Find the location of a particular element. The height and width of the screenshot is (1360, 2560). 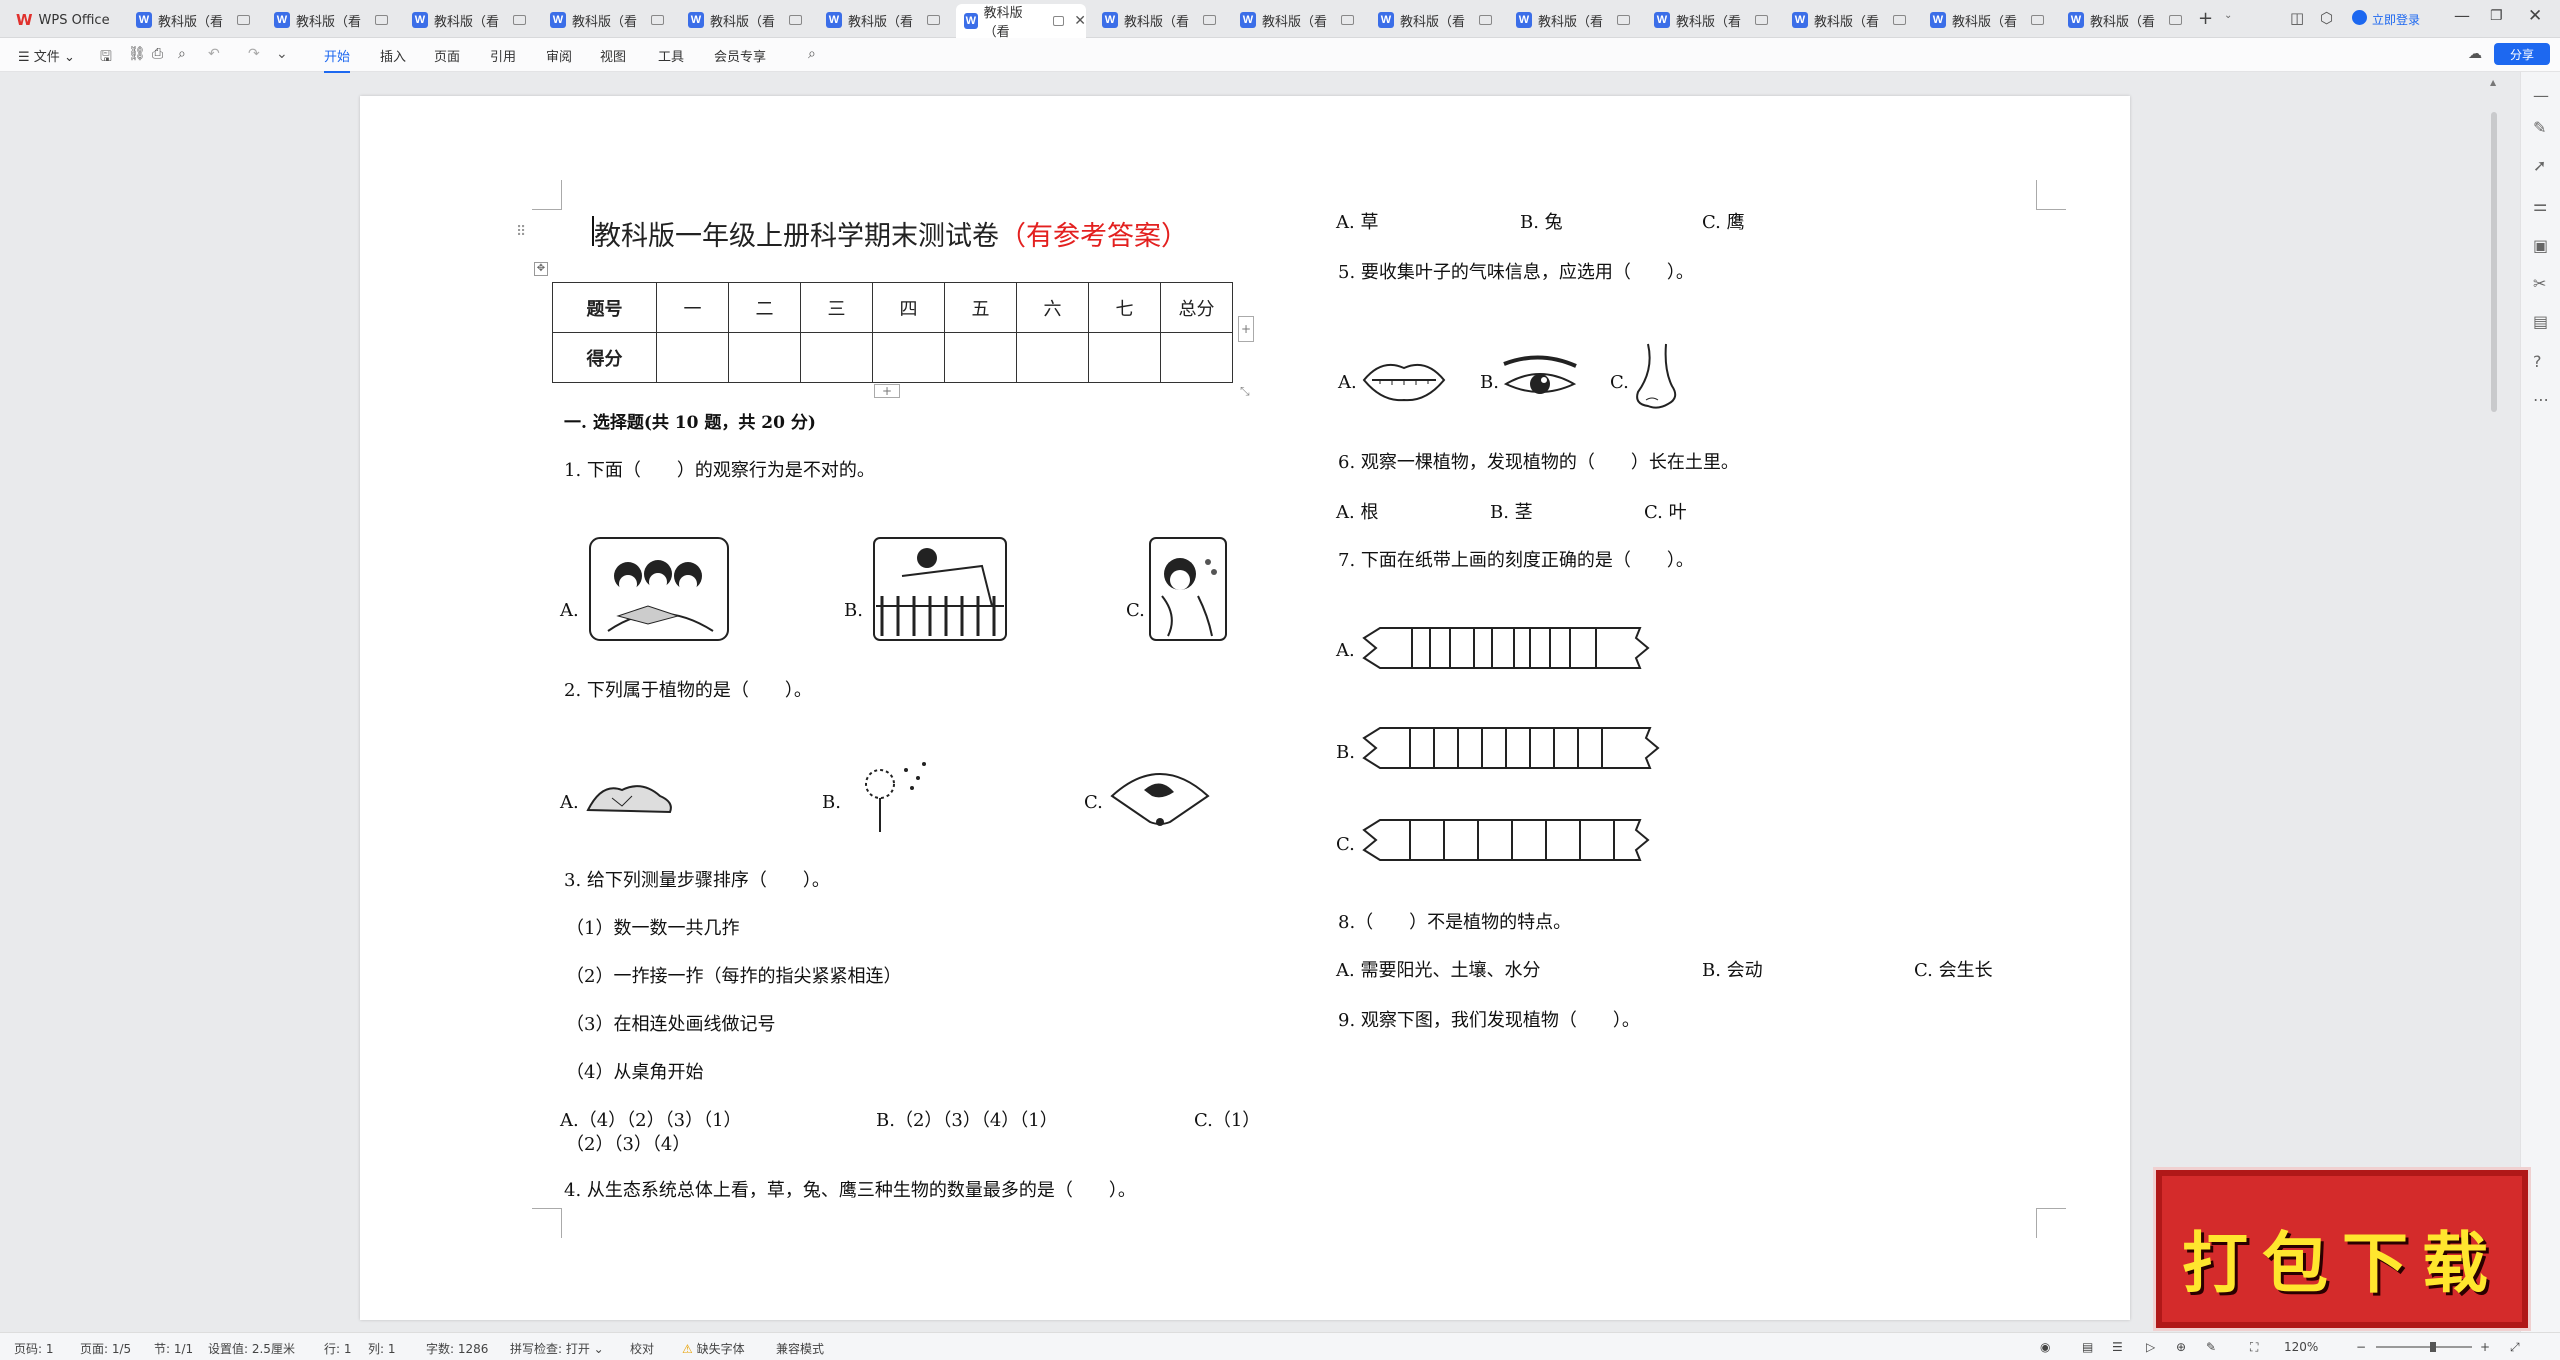

status-row: 行: 1 is located at coordinates (338, 1348).